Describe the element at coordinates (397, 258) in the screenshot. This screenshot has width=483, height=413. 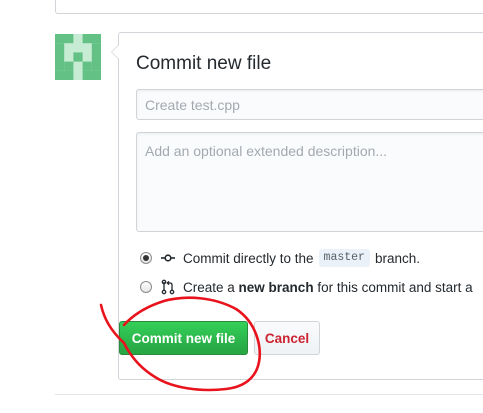
I see `commit-direct-suffix: branch.` at that location.